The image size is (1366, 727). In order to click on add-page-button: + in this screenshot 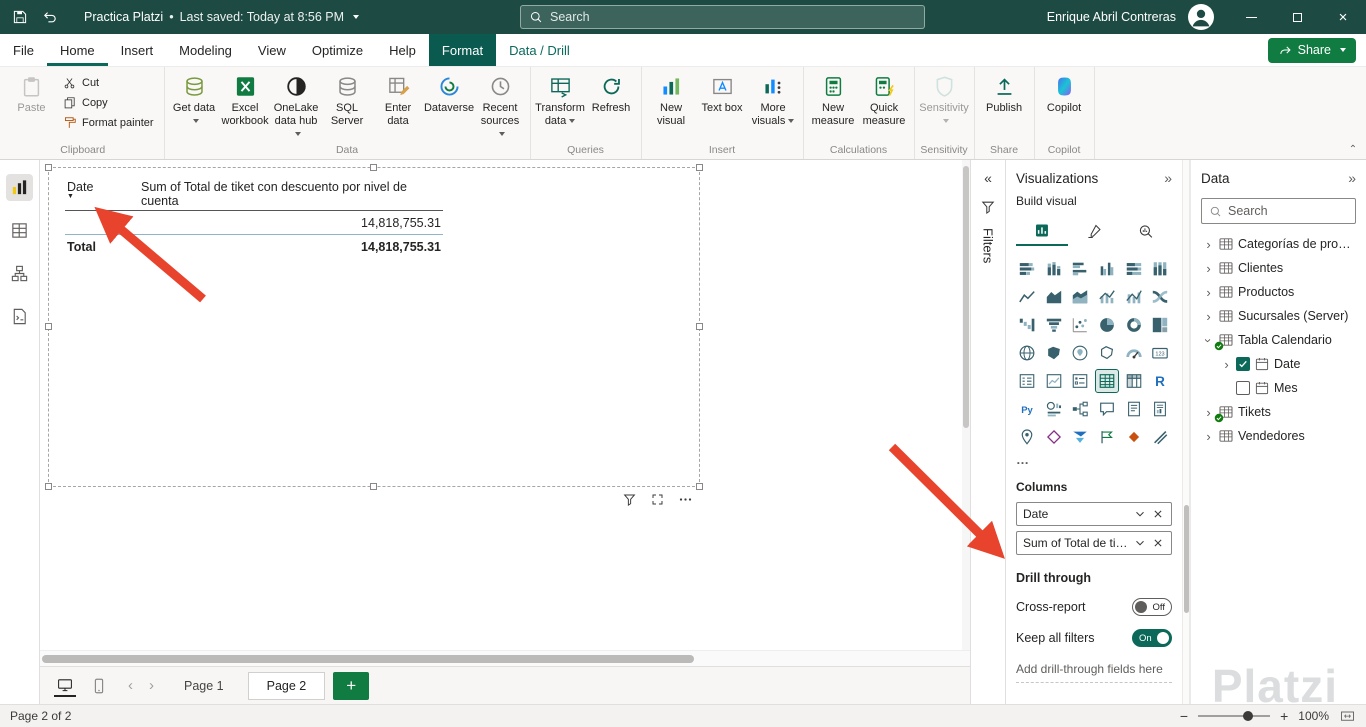, I will do `click(351, 685)`.